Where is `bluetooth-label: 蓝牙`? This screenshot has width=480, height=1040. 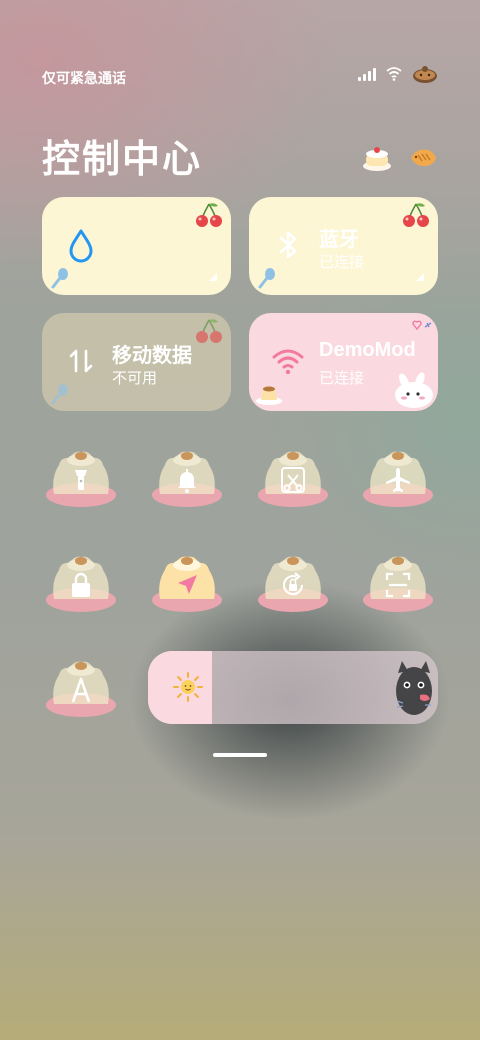 bluetooth-label: 蓝牙 is located at coordinates (339, 240).